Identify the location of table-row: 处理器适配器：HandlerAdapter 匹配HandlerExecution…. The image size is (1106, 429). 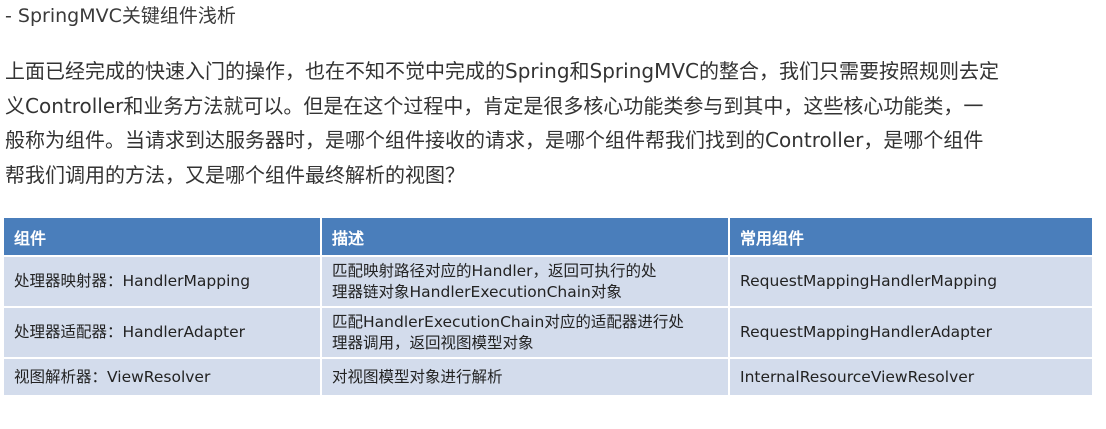
(548, 332).